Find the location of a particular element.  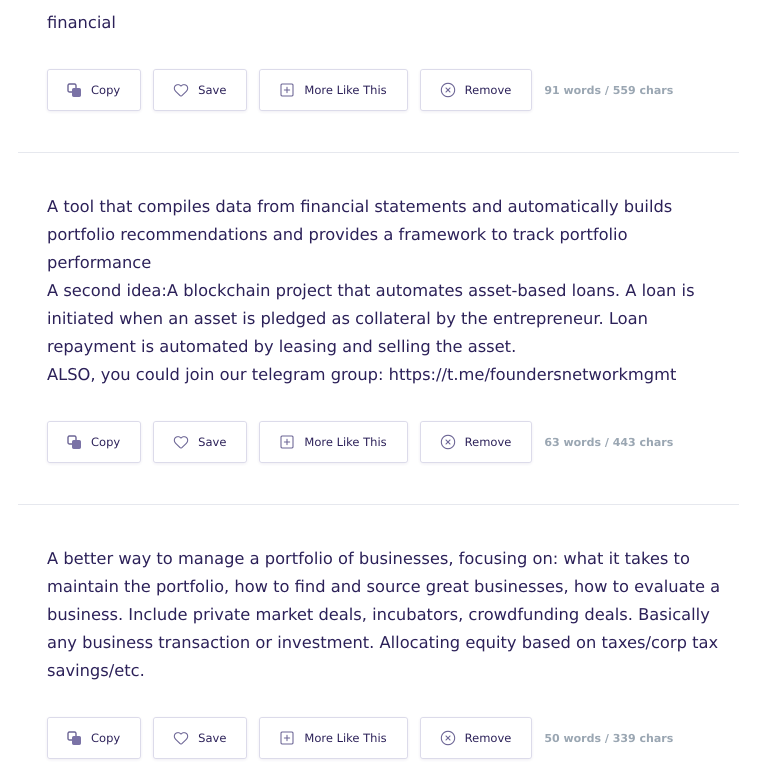

word-count: 50 words / 339 chars is located at coordinates (609, 738).